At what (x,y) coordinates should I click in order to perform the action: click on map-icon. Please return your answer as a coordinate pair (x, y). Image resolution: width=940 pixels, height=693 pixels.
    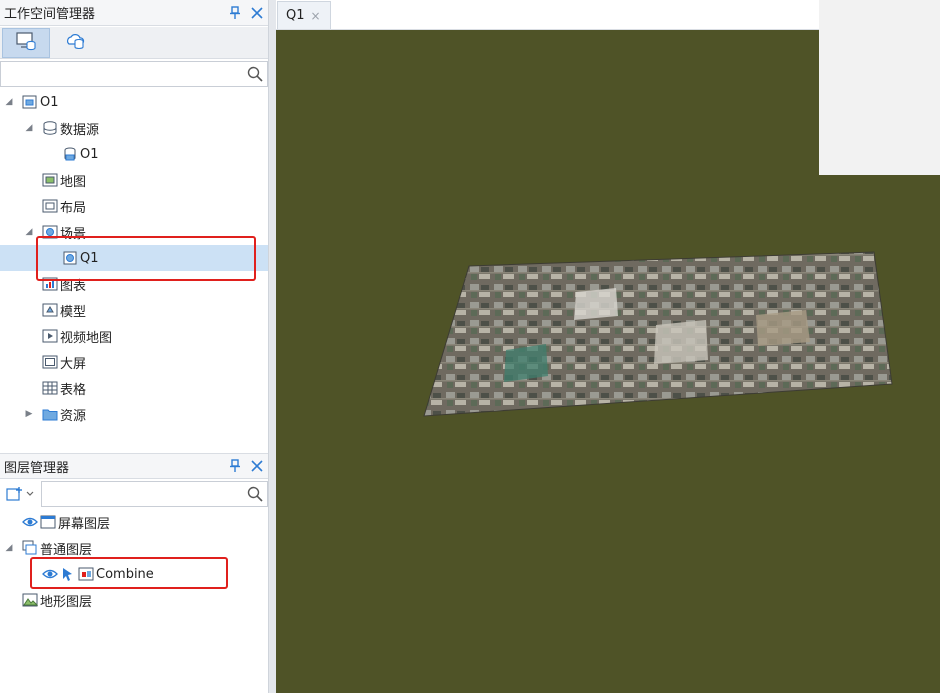
    Looking at the image, I should click on (50, 180).